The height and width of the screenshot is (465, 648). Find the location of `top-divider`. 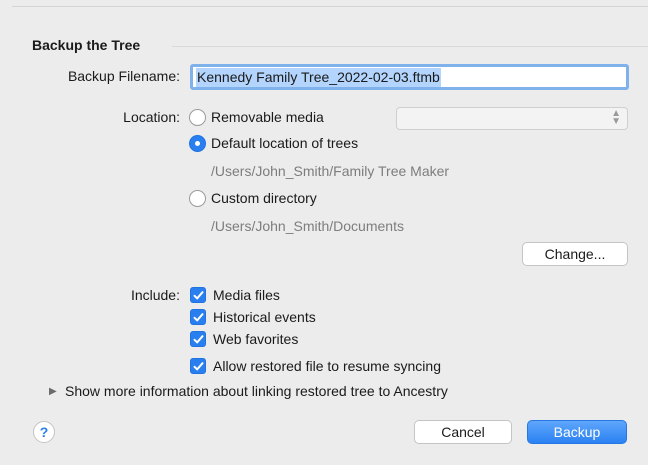

top-divider is located at coordinates (330, 6).